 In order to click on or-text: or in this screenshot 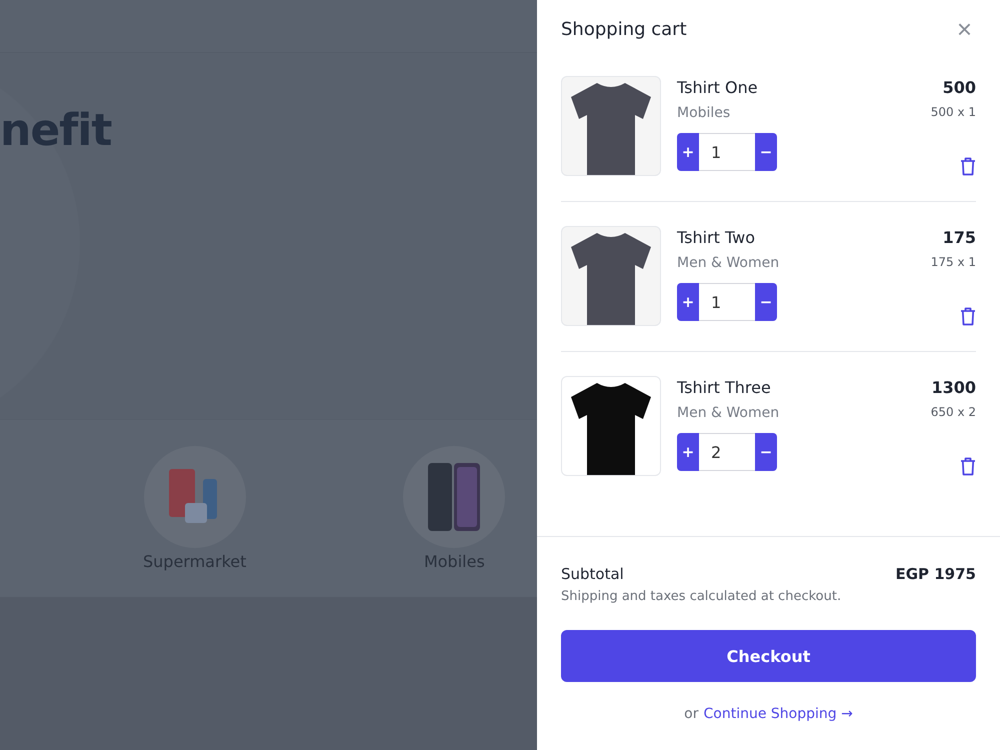, I will do `click(691, 714)`.